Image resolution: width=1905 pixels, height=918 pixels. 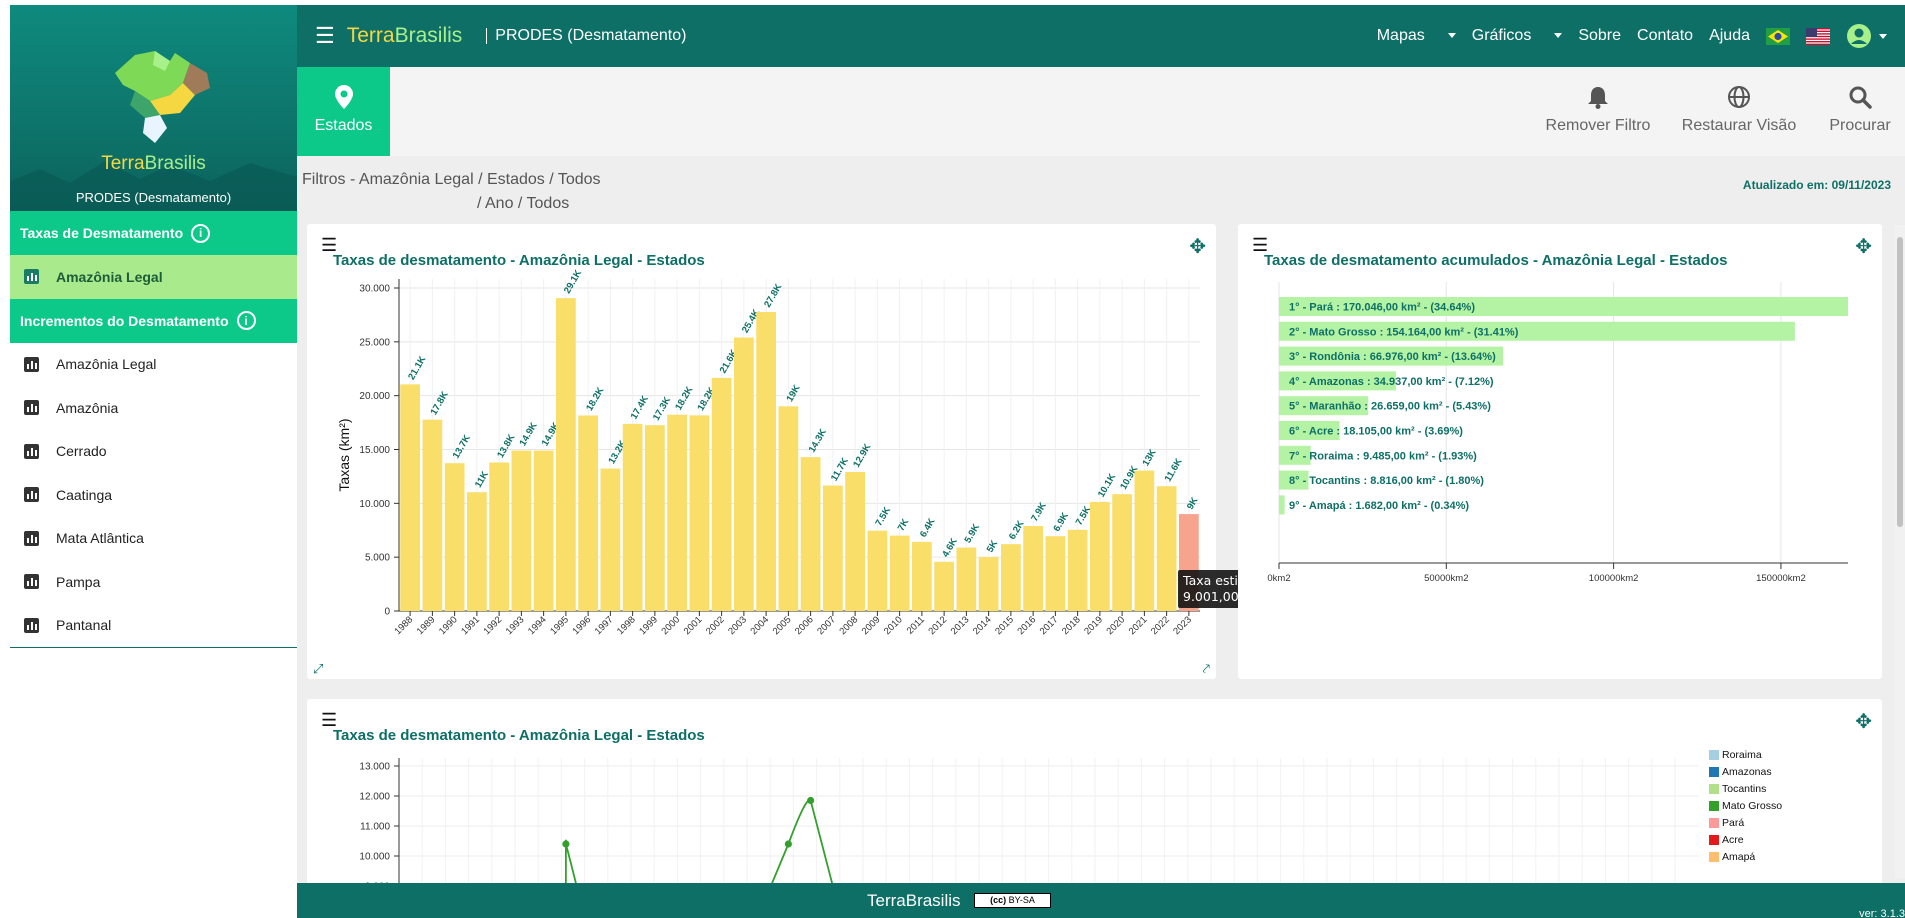 What do you see at coordinates (155, 98) in the screenshot?
I see `brazil-map-logo` at bounding box center [155, 98].